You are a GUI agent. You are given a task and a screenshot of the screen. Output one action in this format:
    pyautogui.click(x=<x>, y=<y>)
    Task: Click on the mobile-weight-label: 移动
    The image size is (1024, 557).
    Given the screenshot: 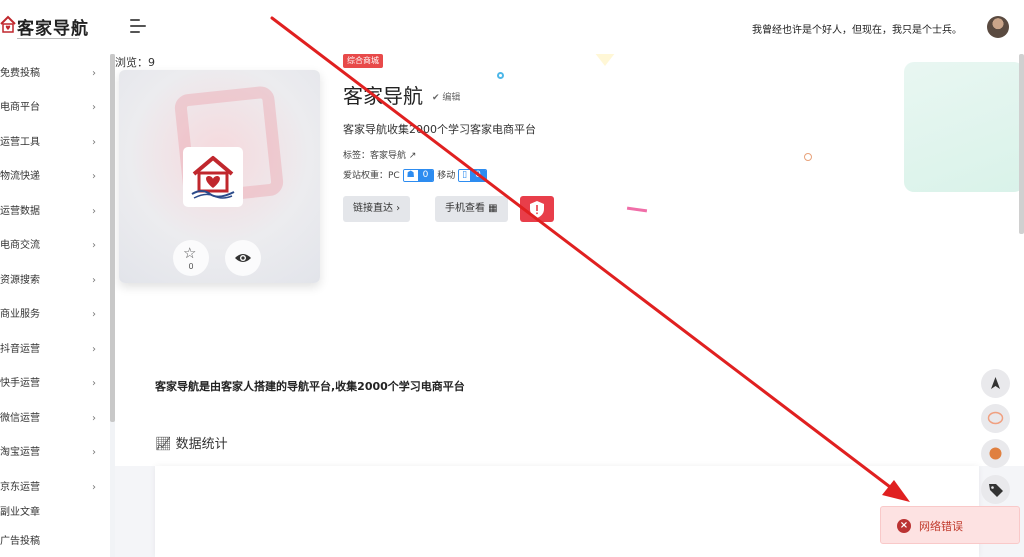 What is the action you would take?
    pyautogui.click(x=446, y=176)
    